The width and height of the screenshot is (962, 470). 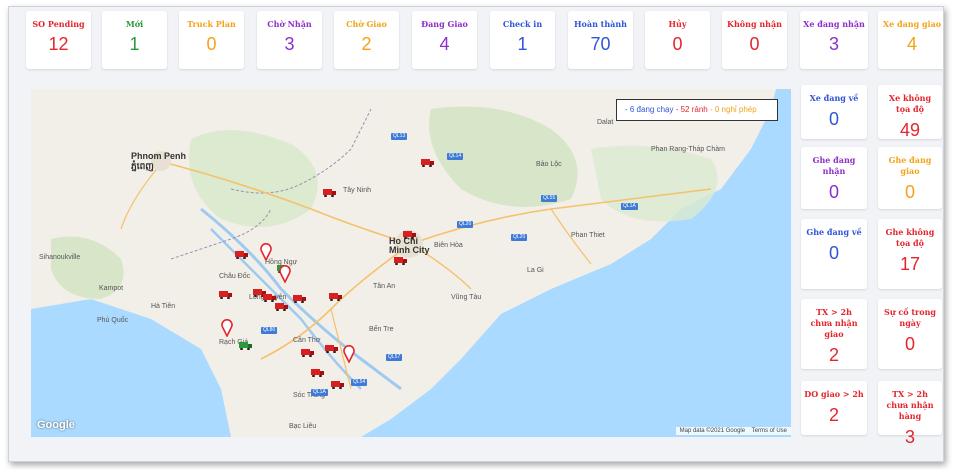 I want to click on stat-label: Xe đang nhận, so click(x=834, y=24).